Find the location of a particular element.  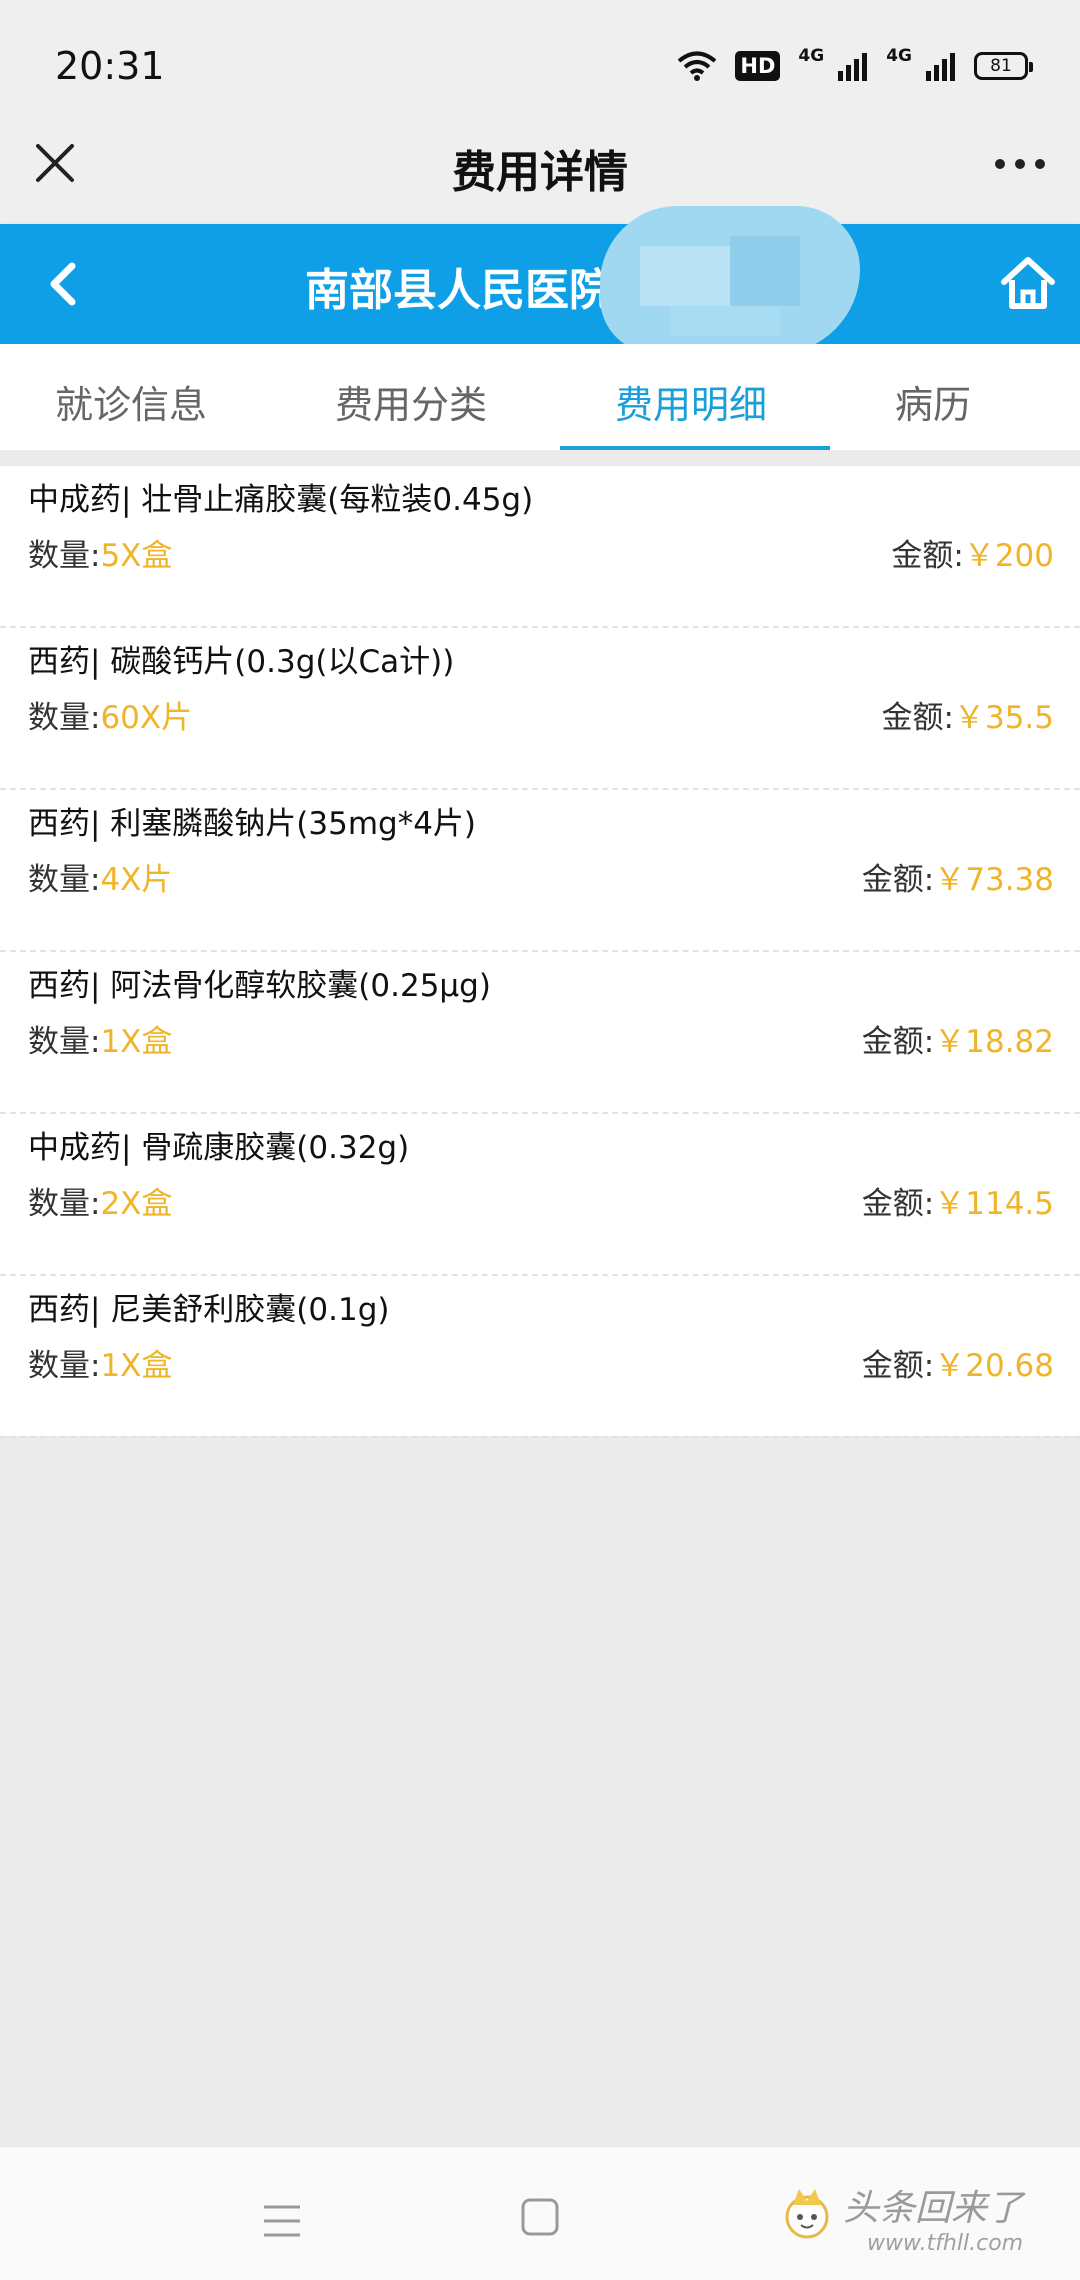

tab-fee-detail: 费用明细 is located at coordinates (691, 401).